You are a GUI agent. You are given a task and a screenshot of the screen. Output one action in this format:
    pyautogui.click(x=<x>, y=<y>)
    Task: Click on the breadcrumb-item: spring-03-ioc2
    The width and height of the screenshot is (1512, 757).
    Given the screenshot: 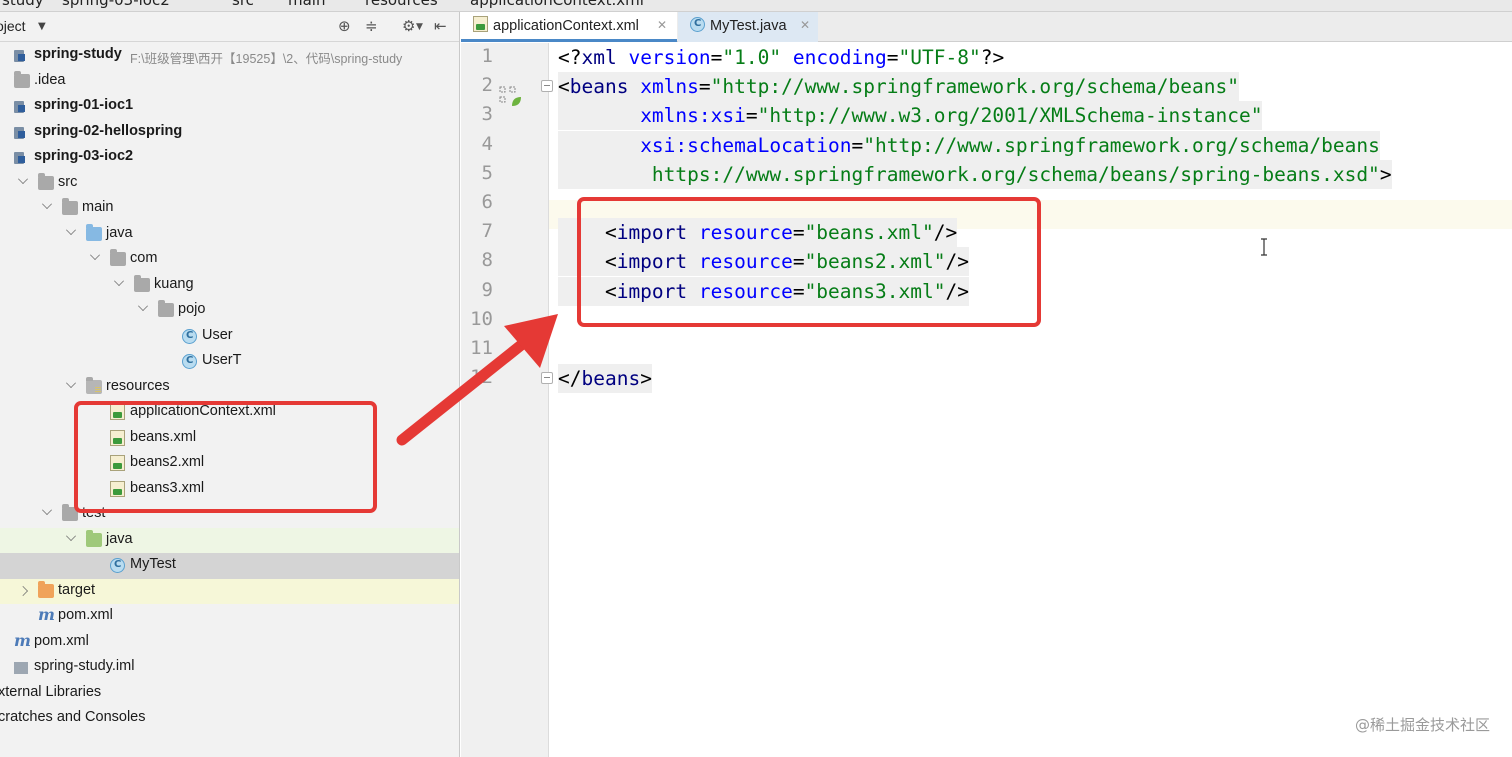 What is the action you would take?
    pyautogui.click(x=116, y=4)
    